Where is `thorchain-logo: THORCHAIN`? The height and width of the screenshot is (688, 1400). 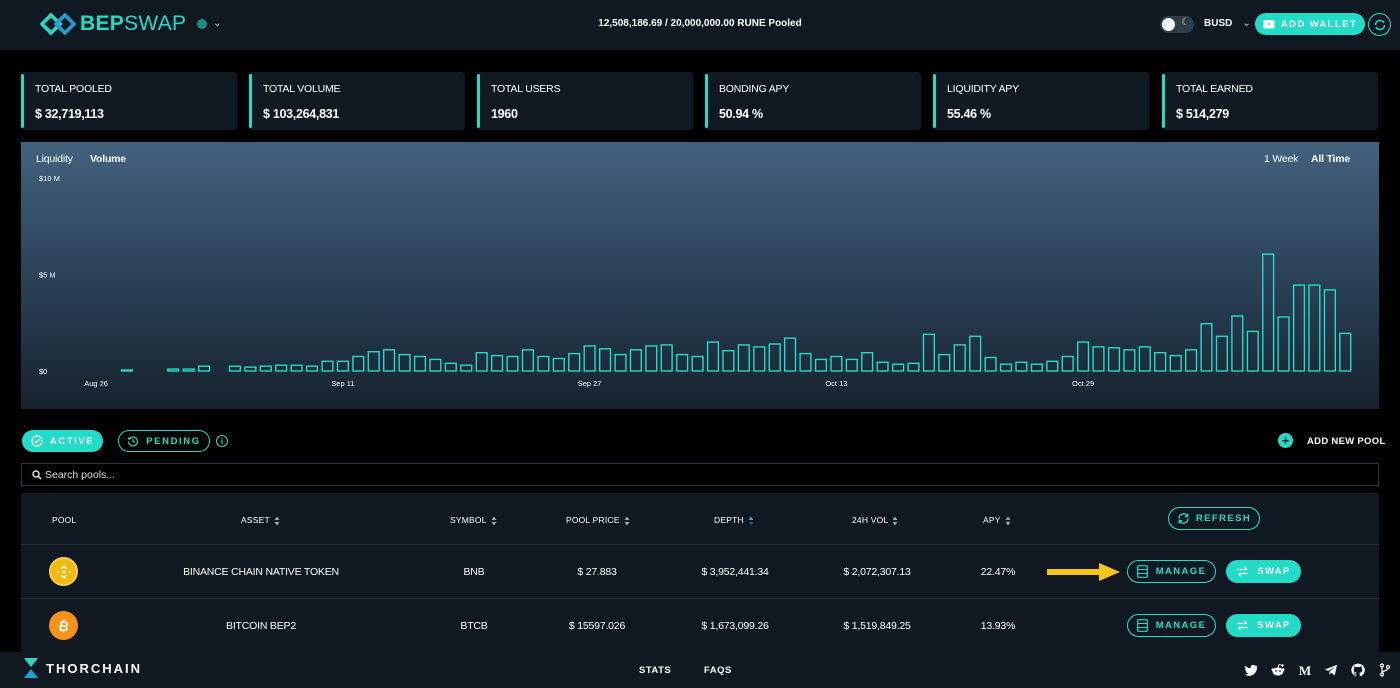
thorchain-logo: THORCHAIN is located at coordinates (82, 668).